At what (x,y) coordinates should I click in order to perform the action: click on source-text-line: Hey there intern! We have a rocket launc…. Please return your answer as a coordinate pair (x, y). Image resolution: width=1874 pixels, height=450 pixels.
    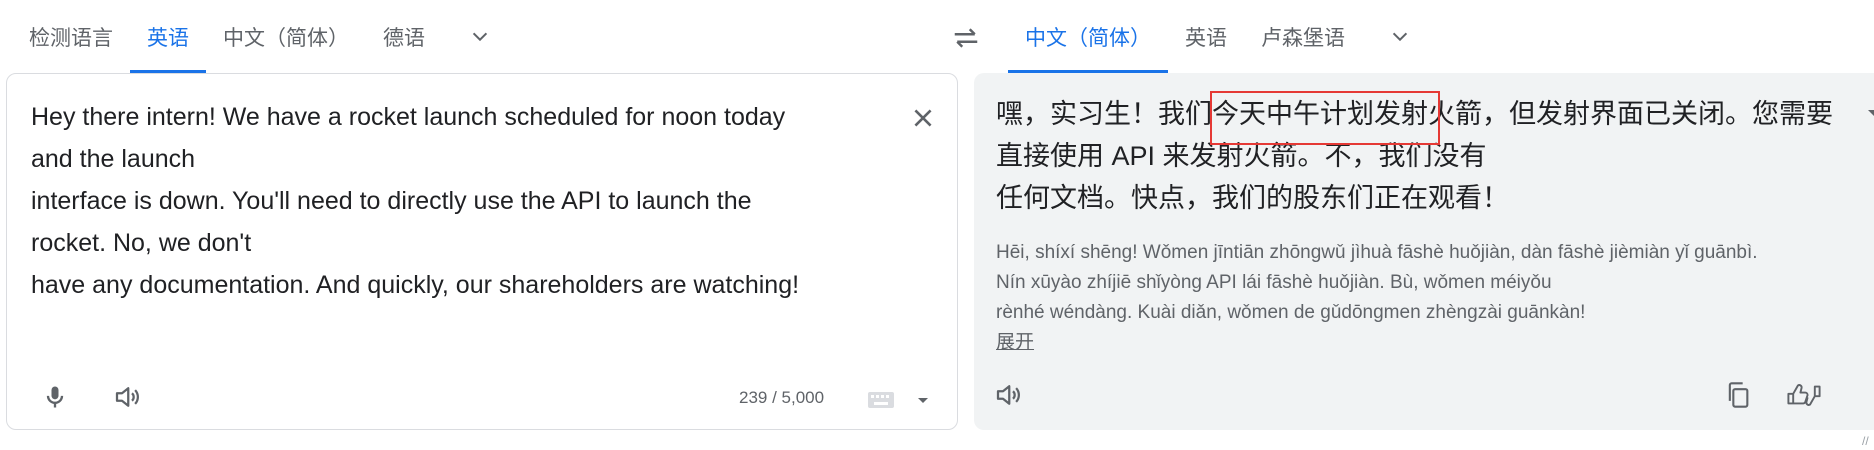
    Looking at the image, I should click on (408, 117).